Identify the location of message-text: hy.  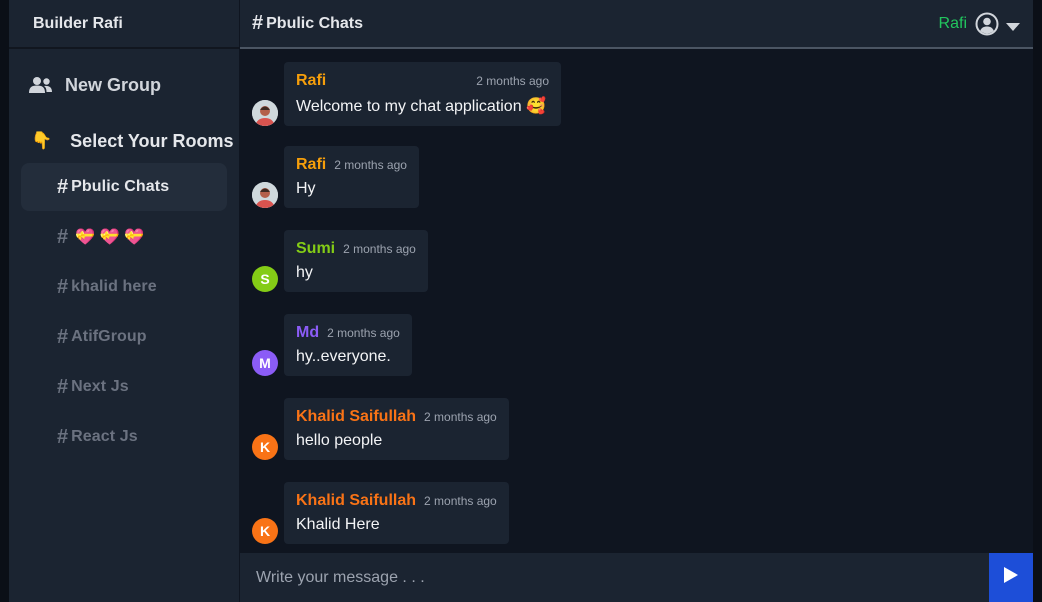
(304, 272).